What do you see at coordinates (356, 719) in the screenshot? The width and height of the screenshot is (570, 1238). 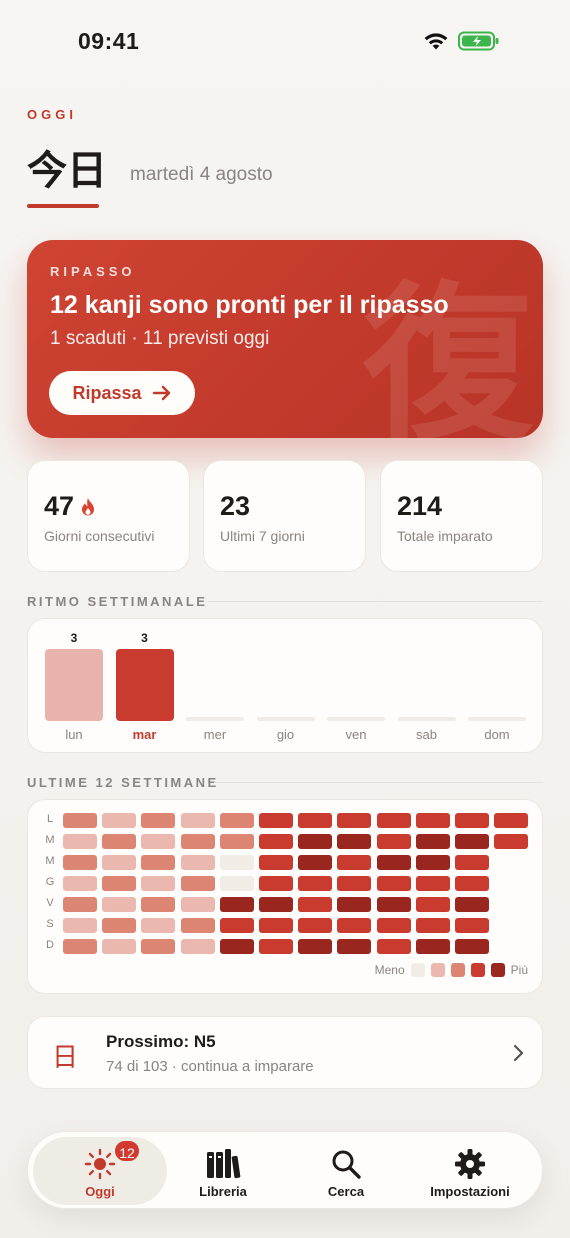 I see `bar-ven` at bounding box center [356, 719].